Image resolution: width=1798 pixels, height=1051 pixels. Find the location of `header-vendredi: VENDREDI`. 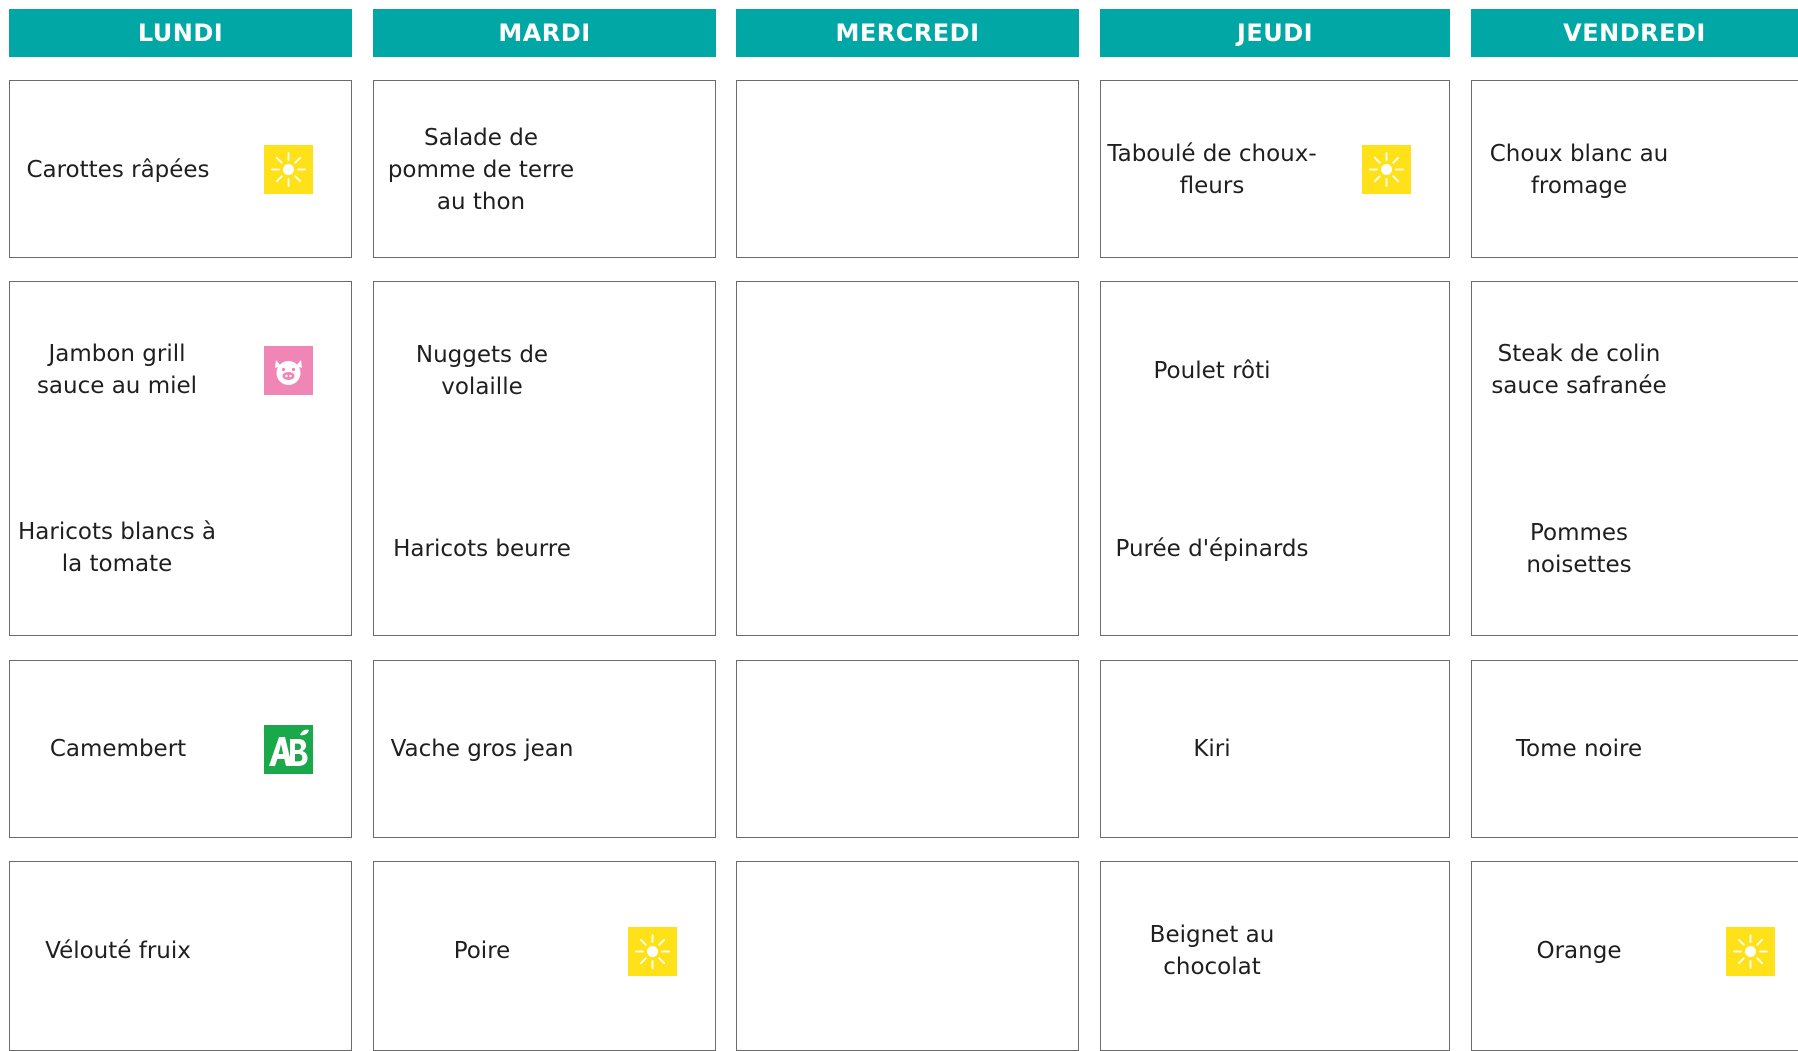

header-vendredi: VENDREDI is located at coordinates (1634, 33).